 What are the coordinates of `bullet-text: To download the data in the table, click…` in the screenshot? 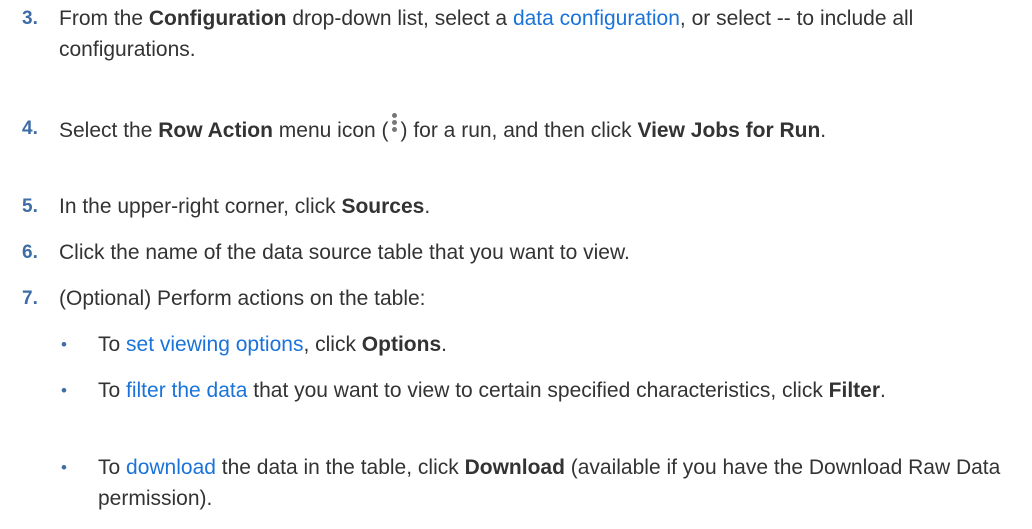 It's located at (549, 483).